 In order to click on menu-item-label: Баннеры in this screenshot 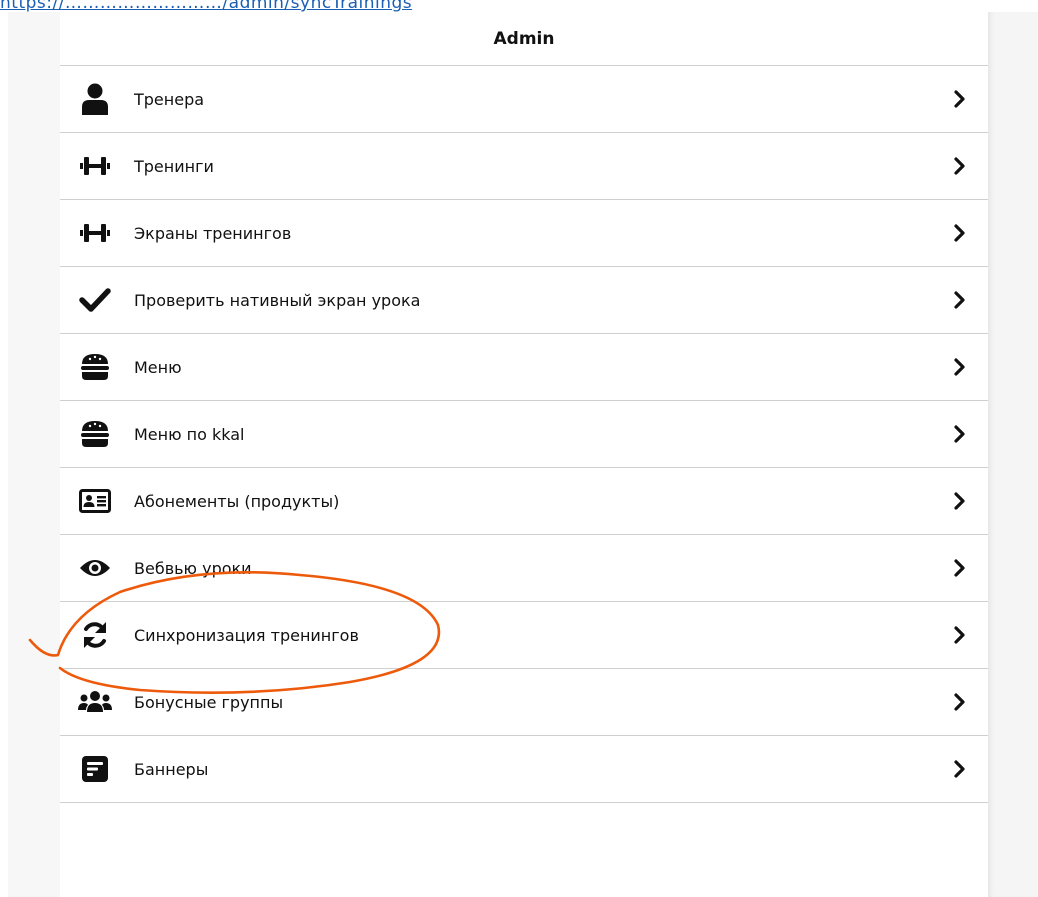, I will do `click(171, 769)`.